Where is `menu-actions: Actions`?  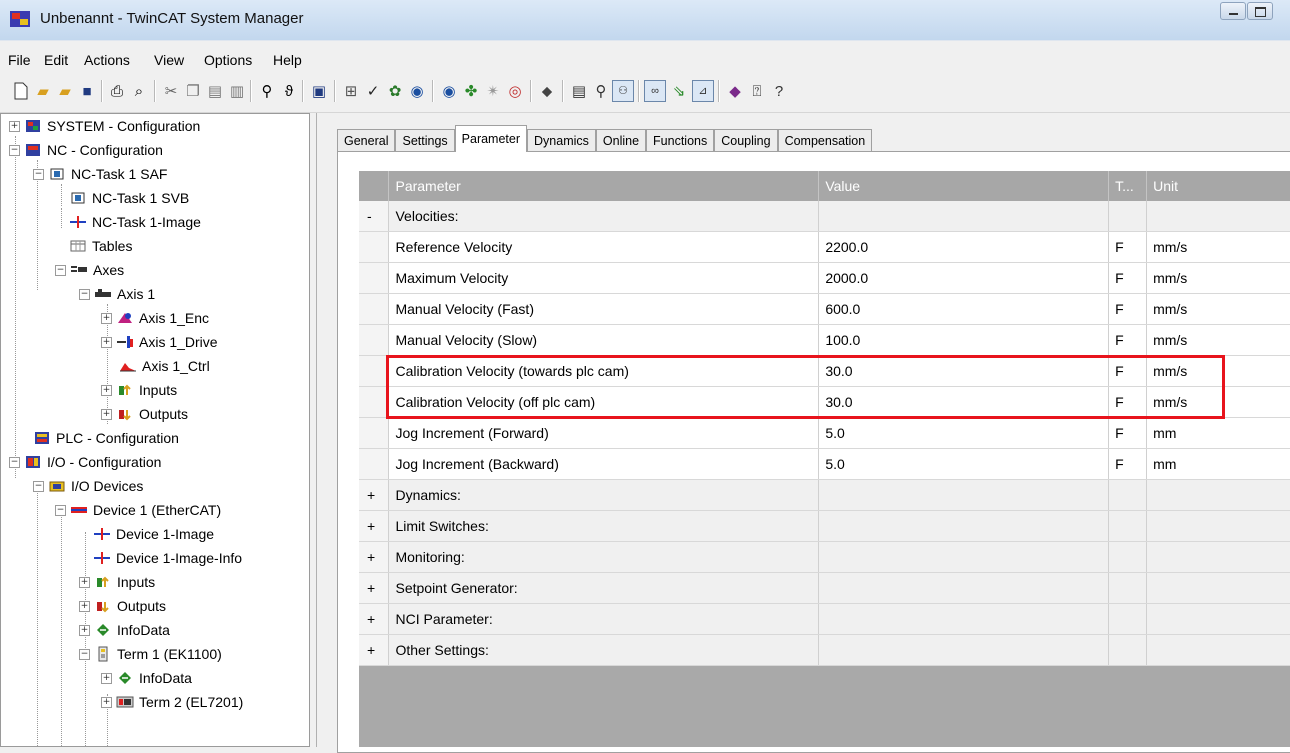 menu-actions: Actions is located at coordinates (107, 60).